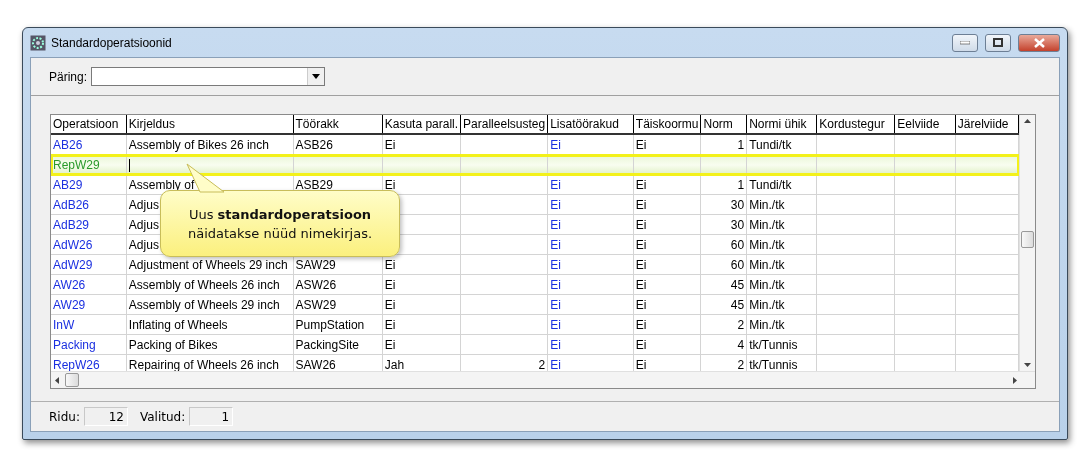 The height and width of the screenshot is (463, 1091). Describe the element at coordinates (724, 124) in the screenshot. I see `column-header: Norm` at that location.